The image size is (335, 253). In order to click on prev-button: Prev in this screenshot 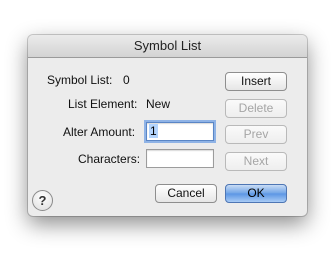, I will do `click(256, 134)`.